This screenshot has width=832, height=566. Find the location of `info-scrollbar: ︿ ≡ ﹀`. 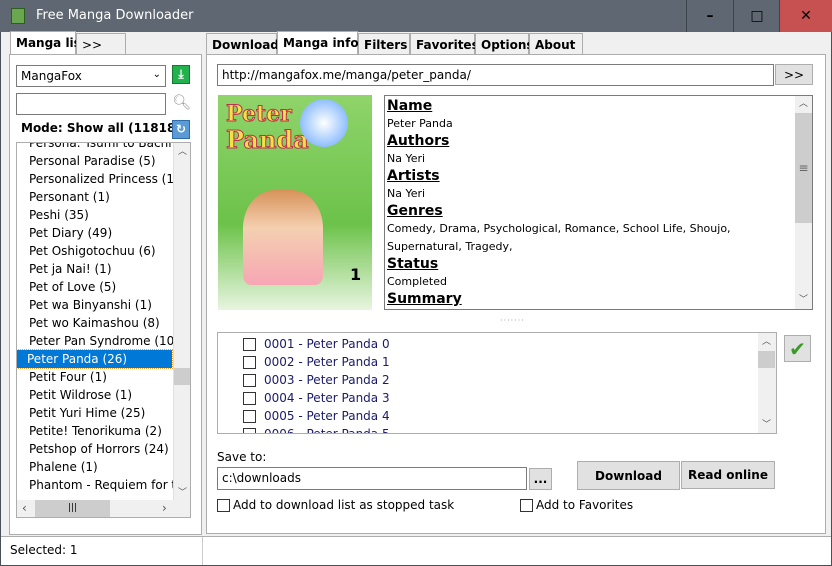

info-scrollbar: ︿ ≡ ﹀ is located at coordinates (803, 202).